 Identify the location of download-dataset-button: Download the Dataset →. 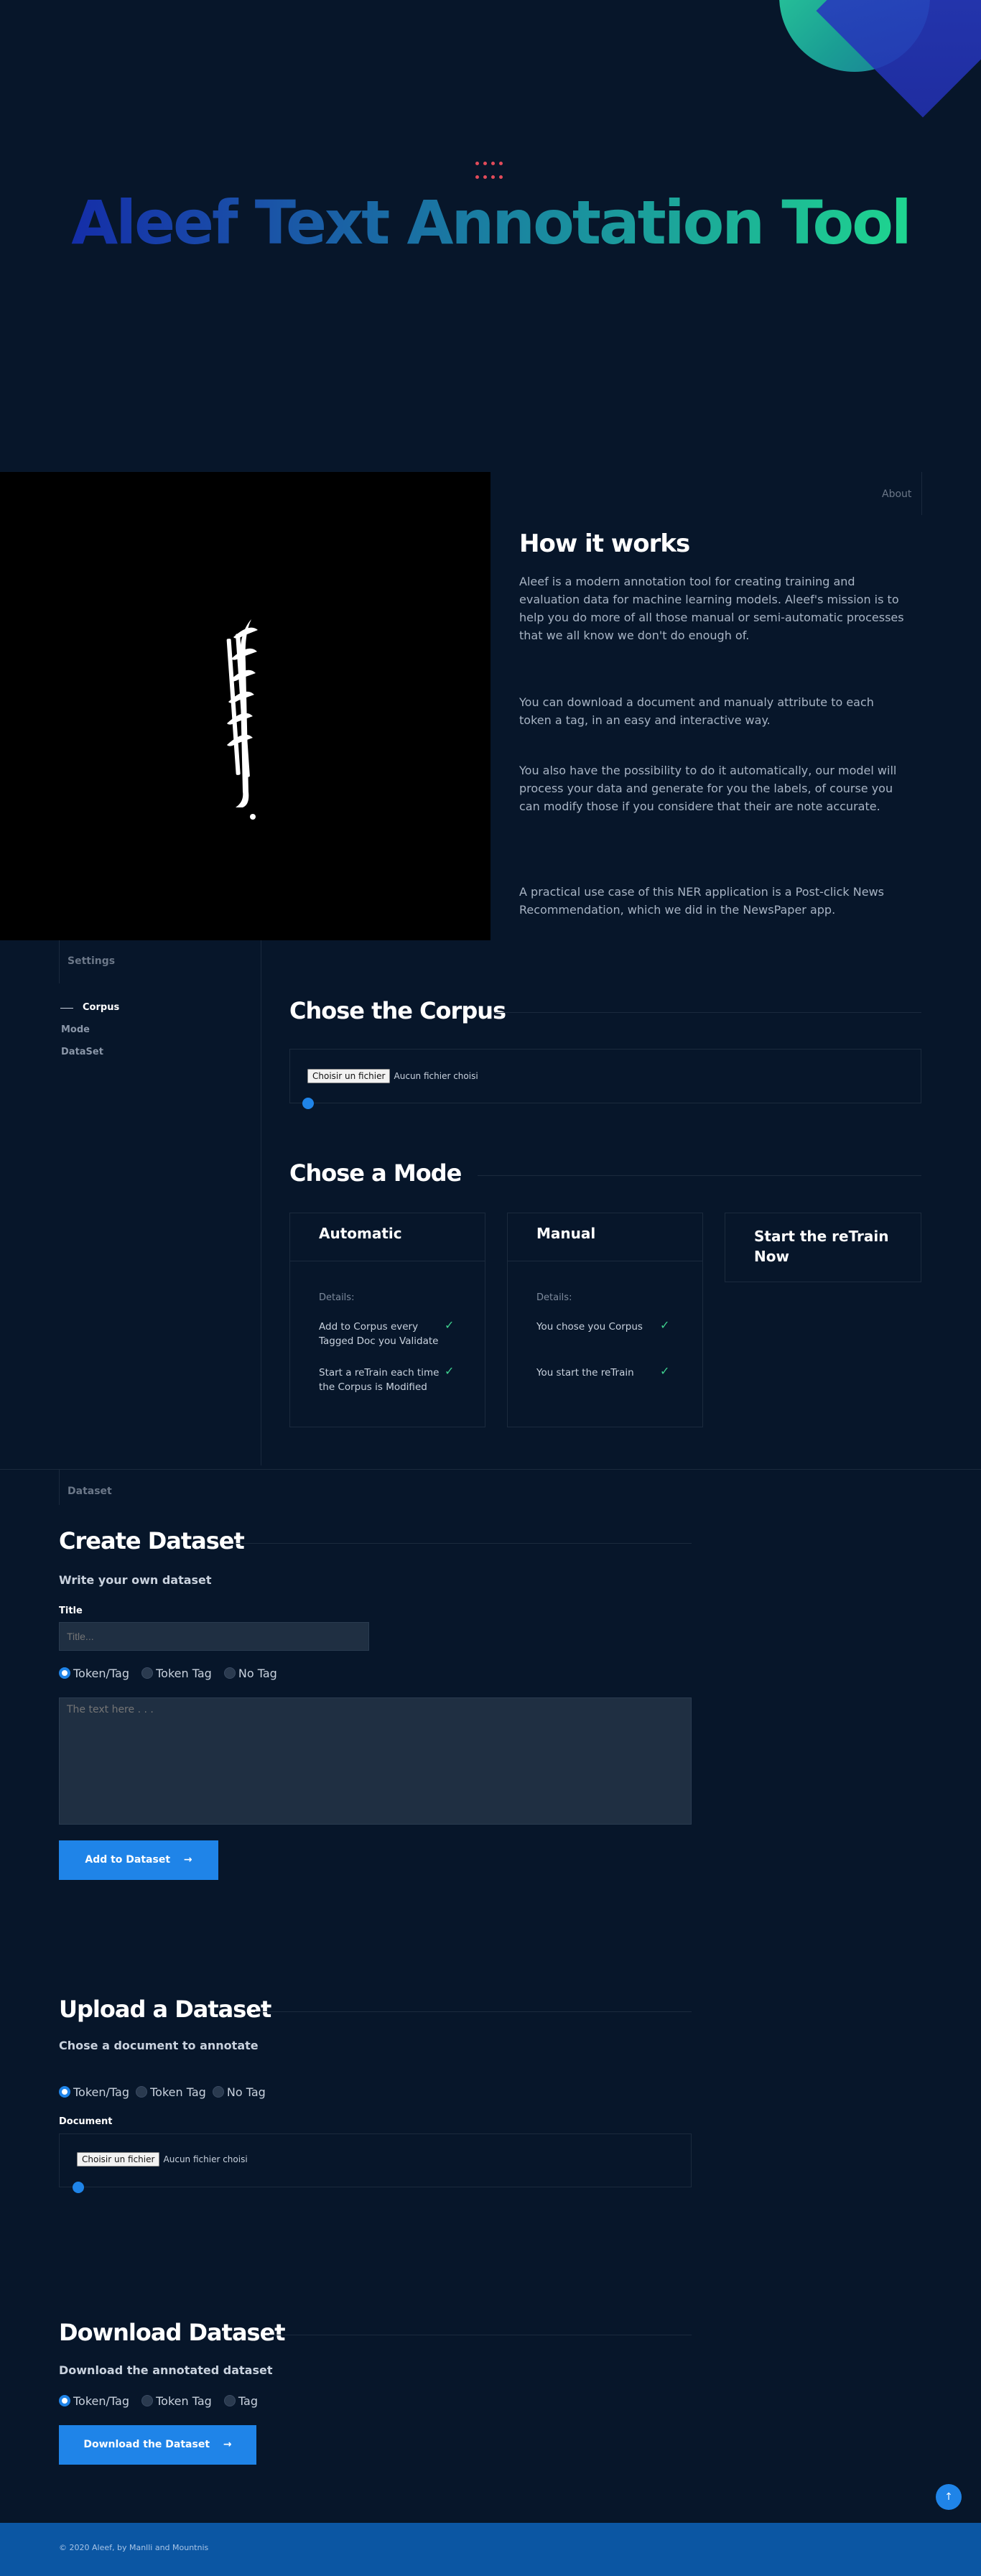
(157, 2445).